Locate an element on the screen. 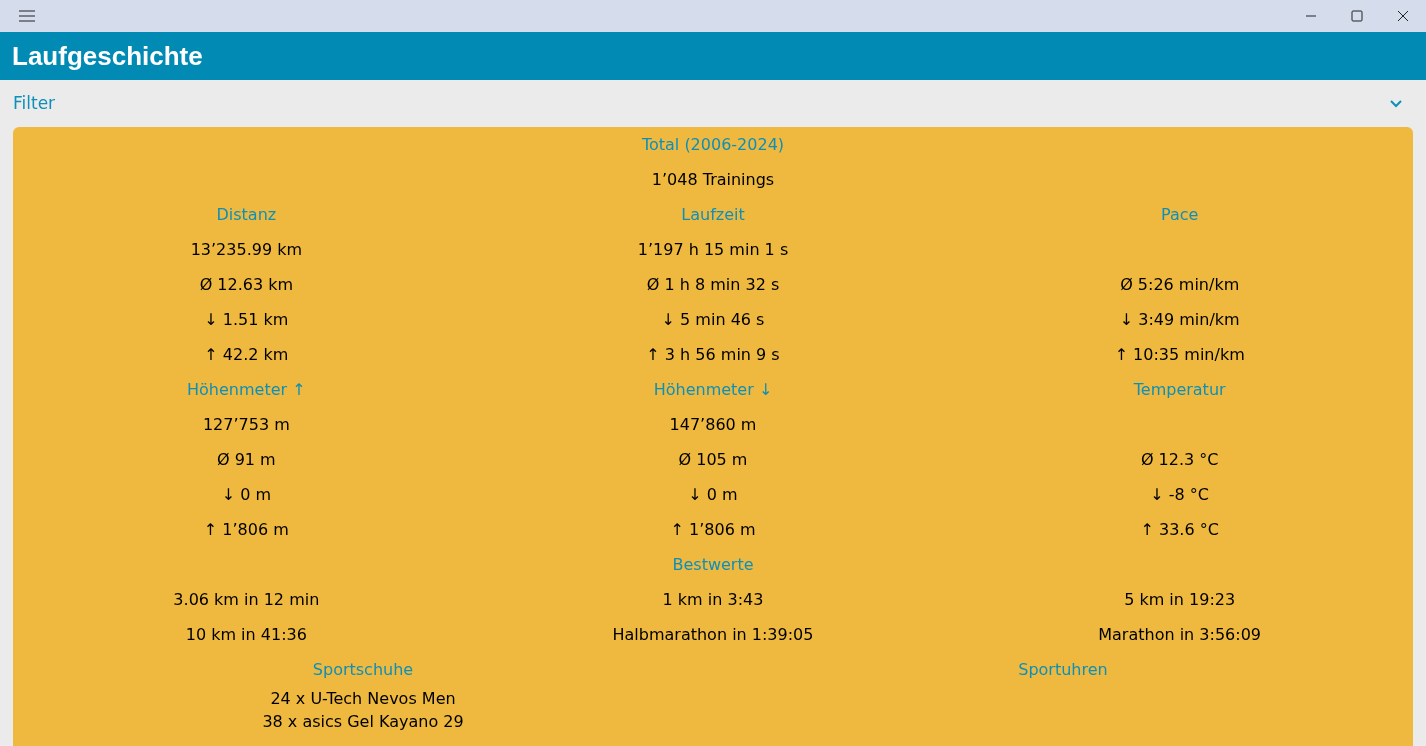 Image resolution: width=1426 pixels, height=746 pixels. stat-value: ↓ 5 min 46 s is located at coordinates (713, 319).